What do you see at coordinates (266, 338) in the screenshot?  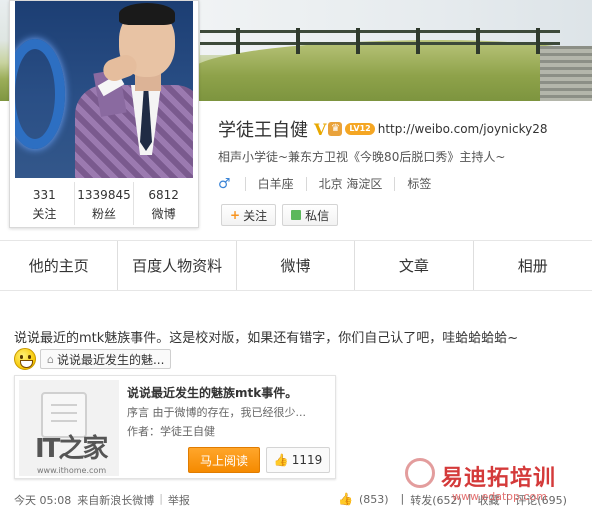 I see `post-text: 说说最近的mtk魅族事件。这是校对版，如果还有错字，你们自己认了吧，哇蛤蛤蛤蛤~` at bounding box center [266, 338].